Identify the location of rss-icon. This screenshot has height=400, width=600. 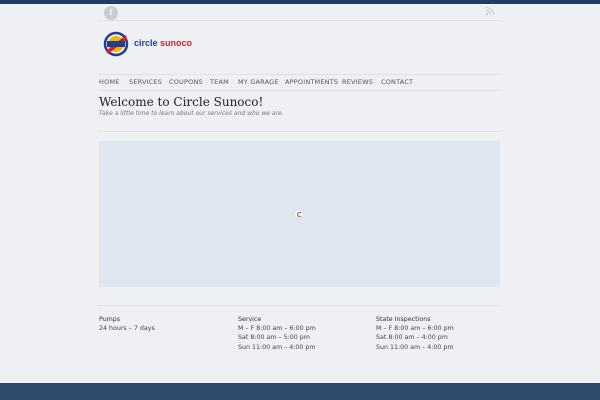
(490, 13).